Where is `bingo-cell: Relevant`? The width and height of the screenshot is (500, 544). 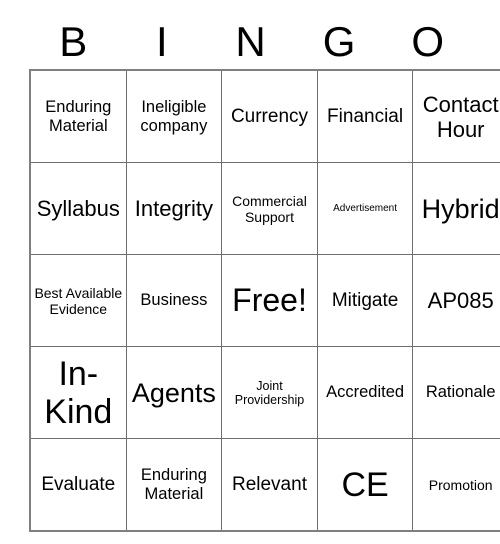 bingo-cell: Relevant is located at coordinates (269, 485).